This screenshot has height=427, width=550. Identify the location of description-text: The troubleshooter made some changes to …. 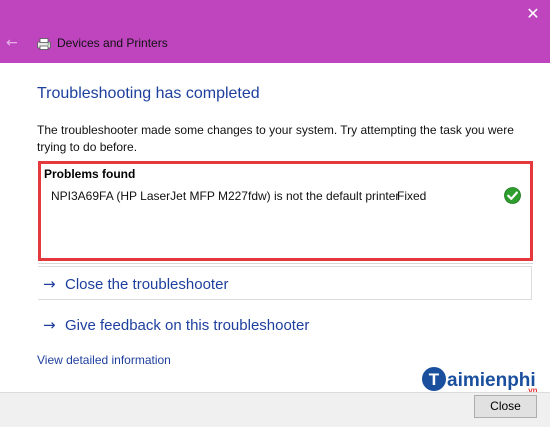
(275, 138).